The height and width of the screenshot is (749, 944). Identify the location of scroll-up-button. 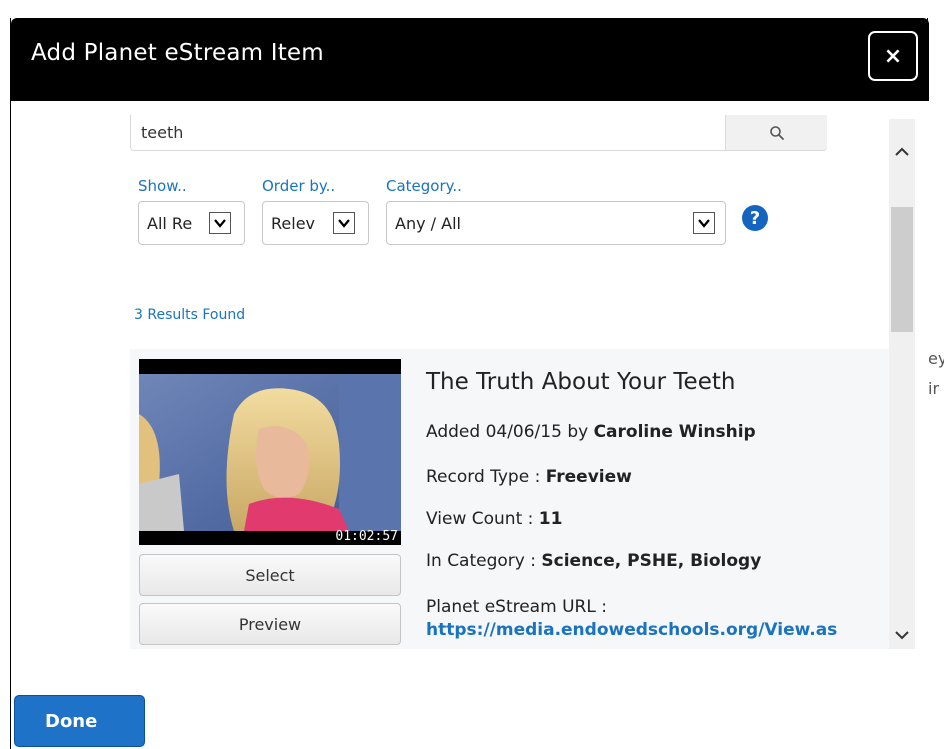
(902, 152).